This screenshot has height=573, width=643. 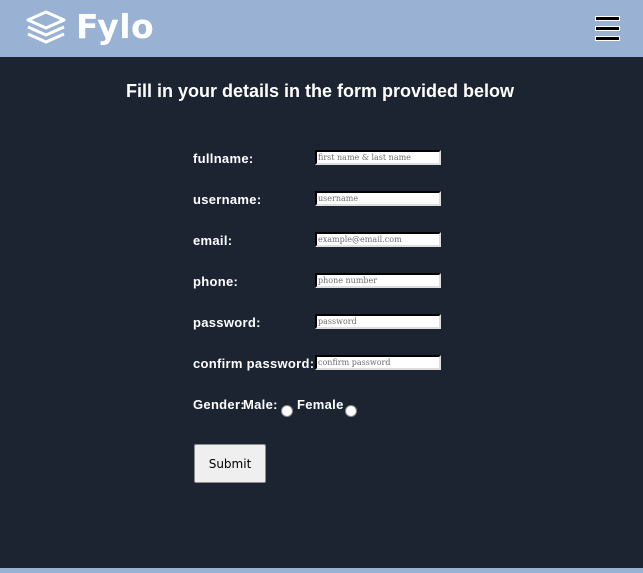 I want to click on fullname-input, so click(x=378, y=157).